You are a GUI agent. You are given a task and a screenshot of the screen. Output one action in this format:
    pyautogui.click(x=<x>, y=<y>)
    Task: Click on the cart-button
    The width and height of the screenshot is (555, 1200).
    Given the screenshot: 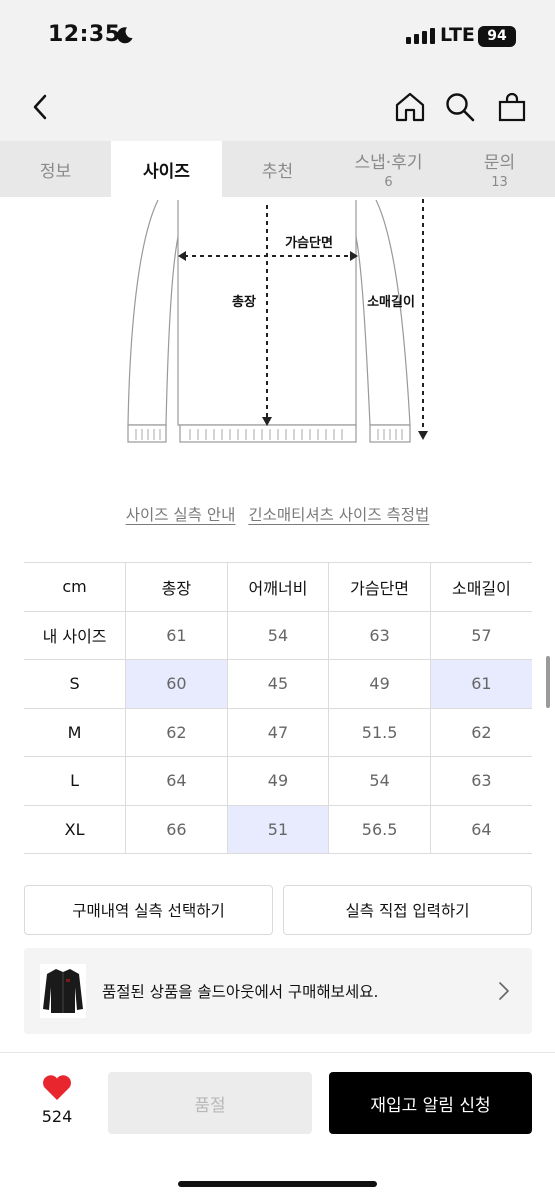 What is the action you would take?
    pyautogui.click(x=512, y=107)
    